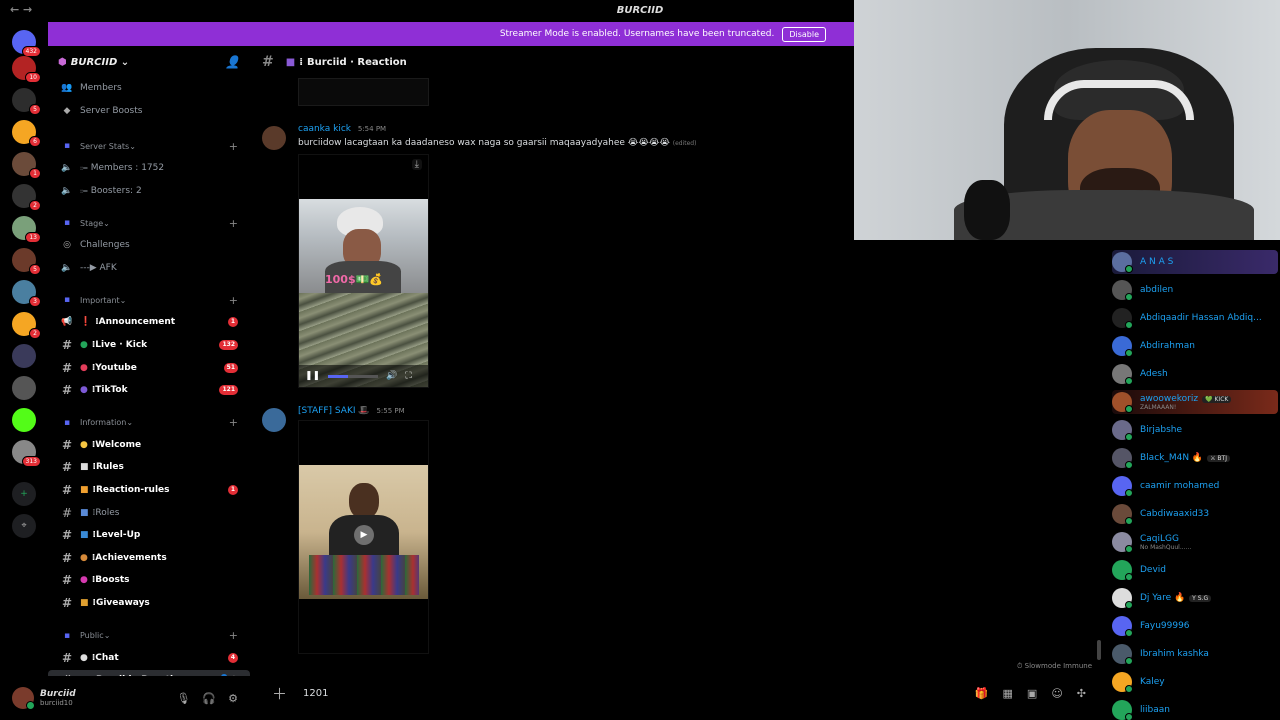  Describe the element at coordinates (1195, 570) in the screenshot. I see `member-item: Devid` at that location.